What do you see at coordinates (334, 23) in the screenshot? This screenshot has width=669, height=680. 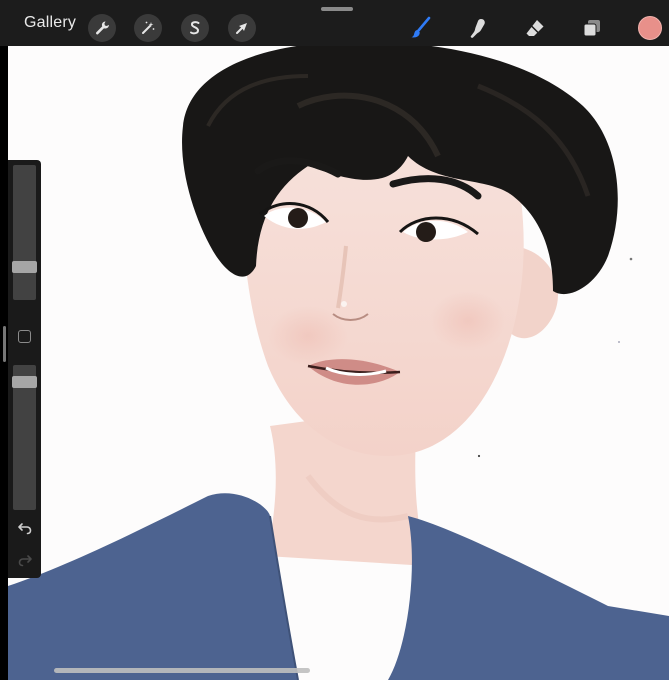 I see `top-toolbar: Gallery` at bounding box center [334, 23].